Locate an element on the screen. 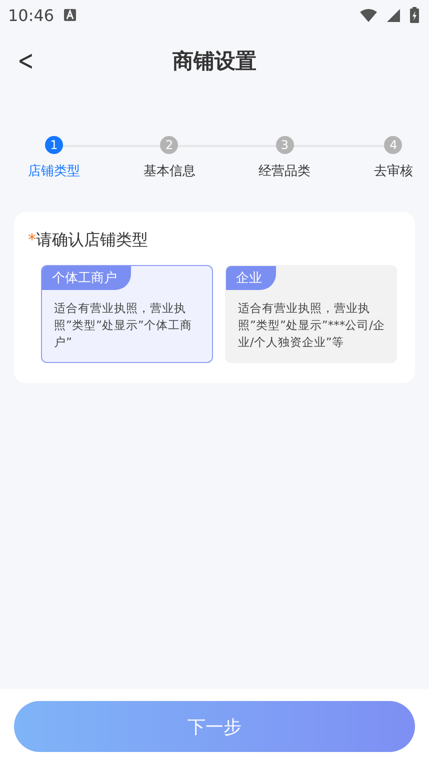 The width and height of the screenshot is (429, 764). wifi-icon is located at coordinates (368, 15).